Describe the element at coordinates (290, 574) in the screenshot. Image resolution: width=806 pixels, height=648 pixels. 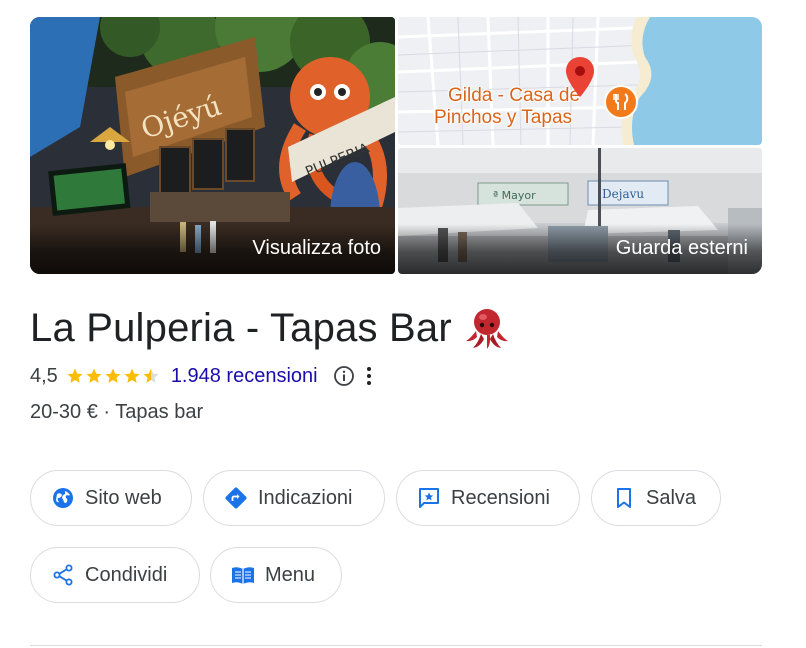
I see `menu-button-label: Menu` at that location.